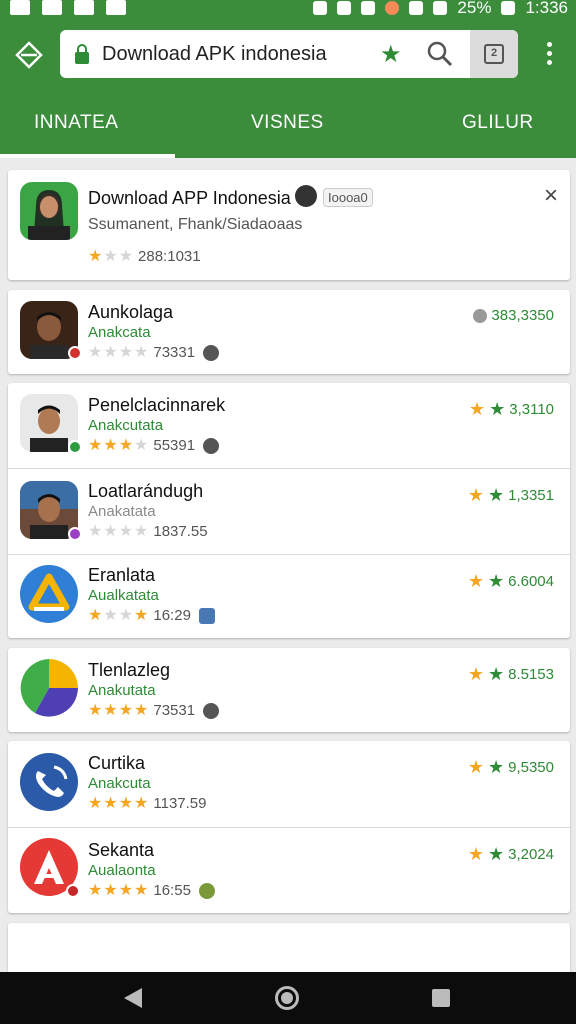 Image resolution: width=576 pixels, height=1024 pixels. I want to click on active-tab-indicator, so click(87, 156).